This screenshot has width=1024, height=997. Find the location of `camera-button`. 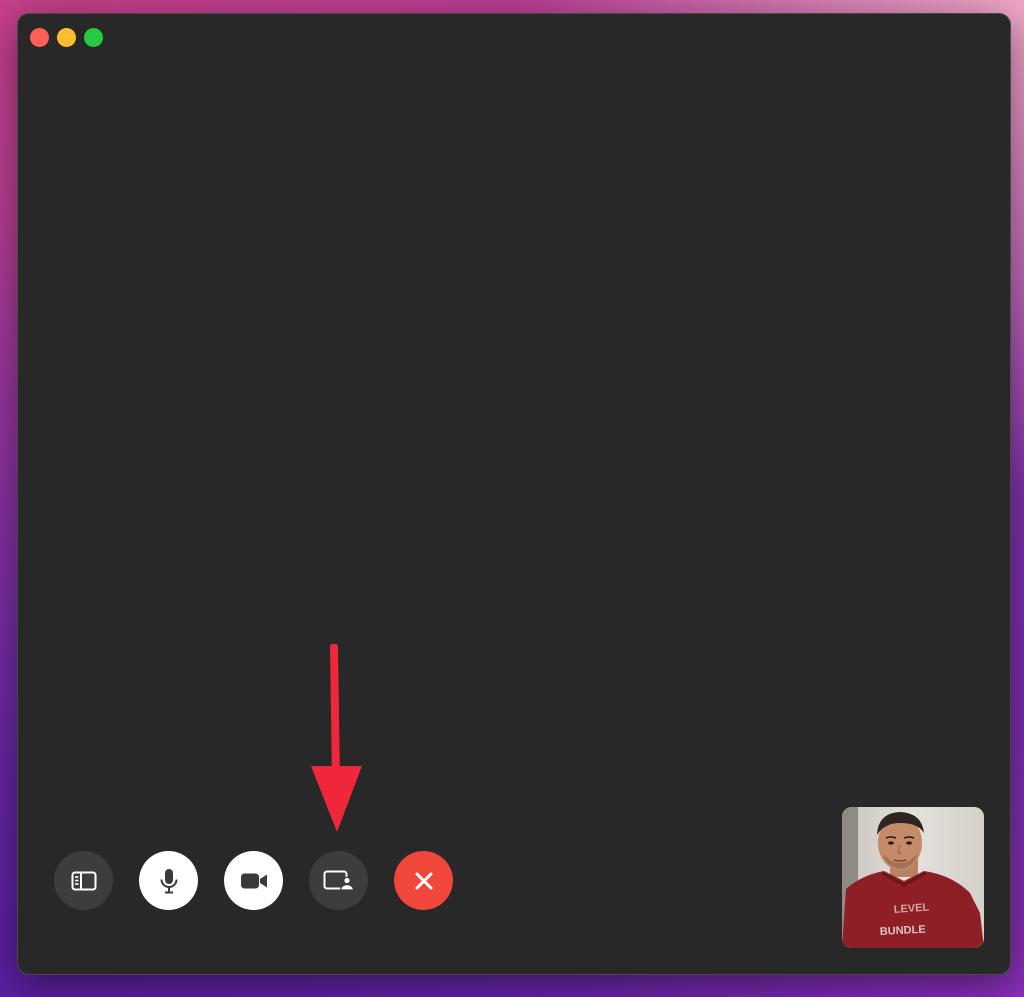

camera-button is located at coordinates (253, 880).